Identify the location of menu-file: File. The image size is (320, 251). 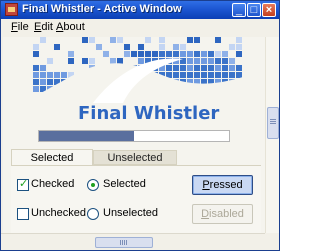
(20, 27).